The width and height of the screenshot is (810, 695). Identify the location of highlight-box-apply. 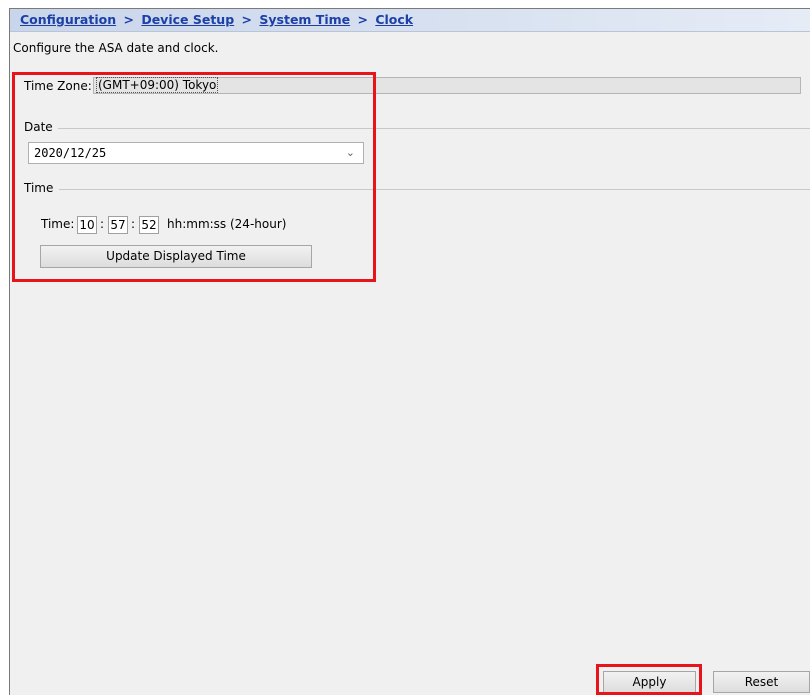
(649, 679).